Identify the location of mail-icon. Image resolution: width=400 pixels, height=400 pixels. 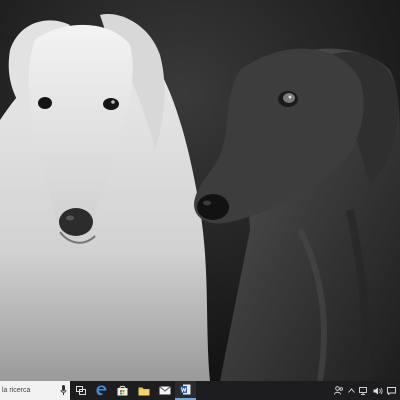
(164, 390).